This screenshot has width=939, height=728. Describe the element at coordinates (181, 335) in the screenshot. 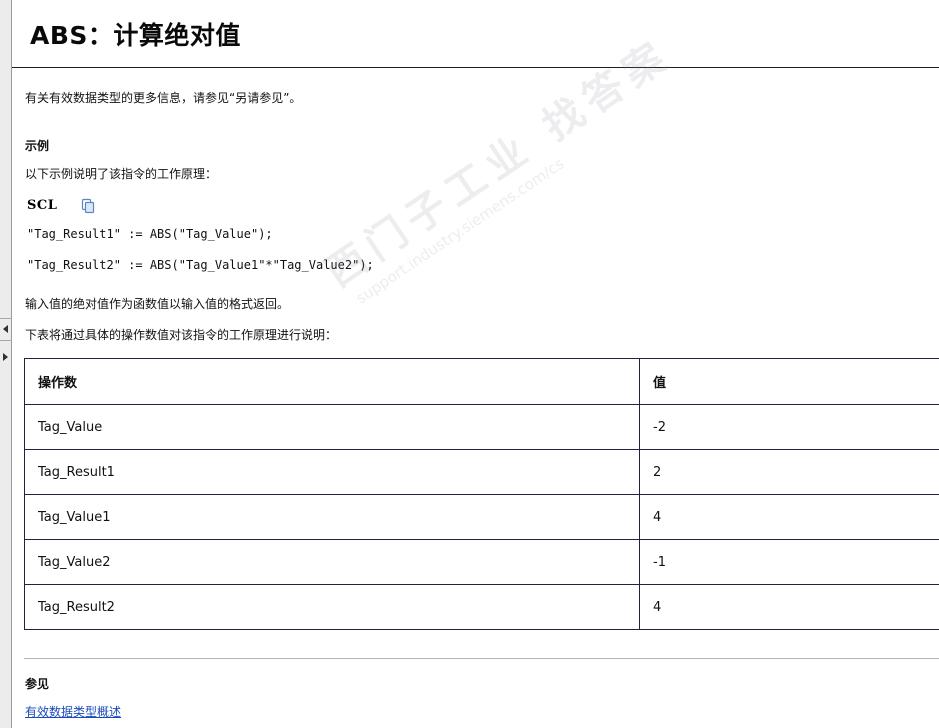

I see `table-intro: 下表将通过具体的操作数值对该指令的工作原理进行说明：` at that location.